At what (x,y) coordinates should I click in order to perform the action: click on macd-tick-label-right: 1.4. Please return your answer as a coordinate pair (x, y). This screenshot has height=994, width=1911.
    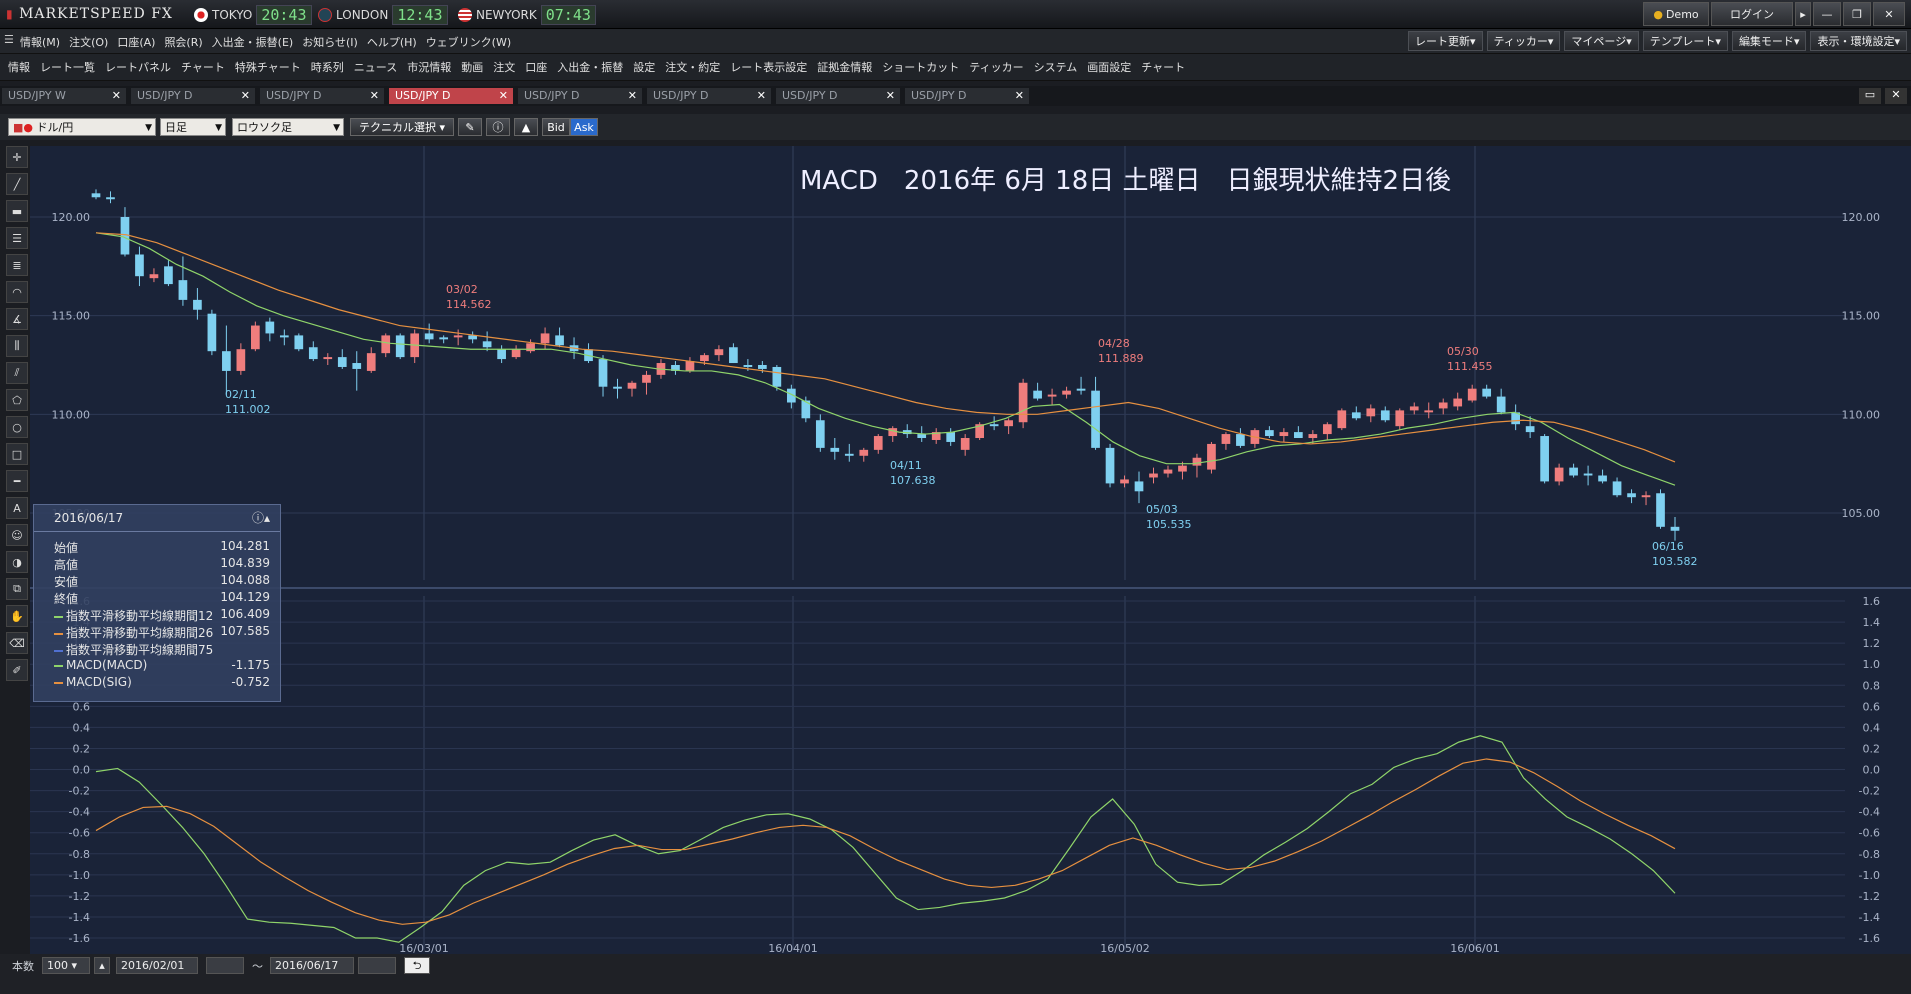
    Looking at the image, I should click on (1872, 622).